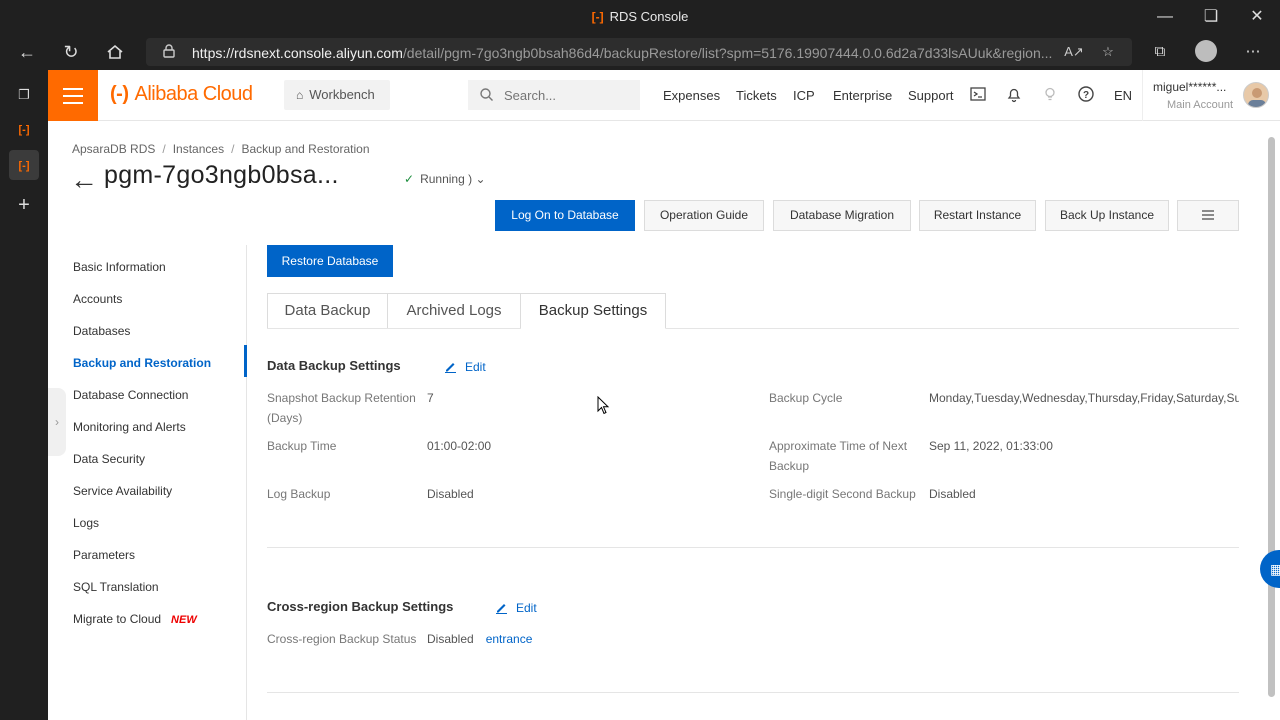  Describe the element at coordinates (305, 149) in the screenshot. I see `breadcrumb-current: Backup and Restoration` at that location.